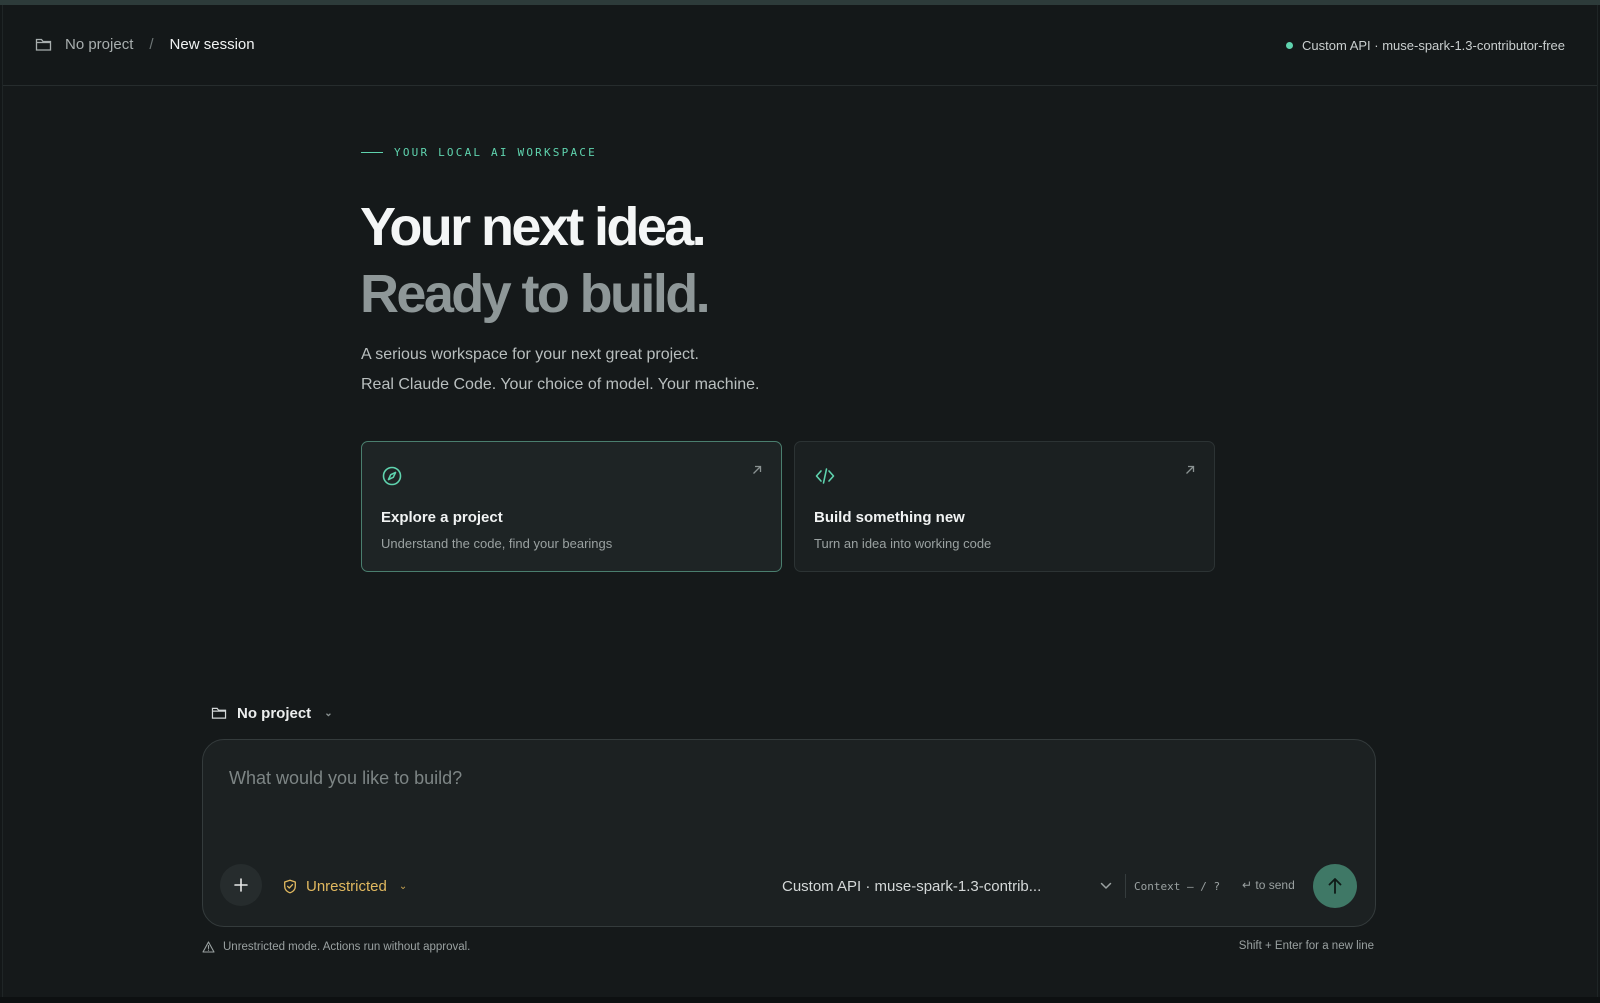 The image size is (1600, 1003). What do you see at coordinates (392, 476) in the screenshot?
I see `compass-icon` at bounding box center [392, 476].